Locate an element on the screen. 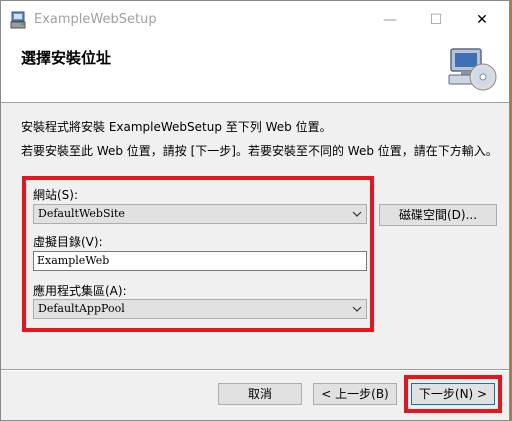  site-label: 網站(S): is located at coordinates (56, 195).